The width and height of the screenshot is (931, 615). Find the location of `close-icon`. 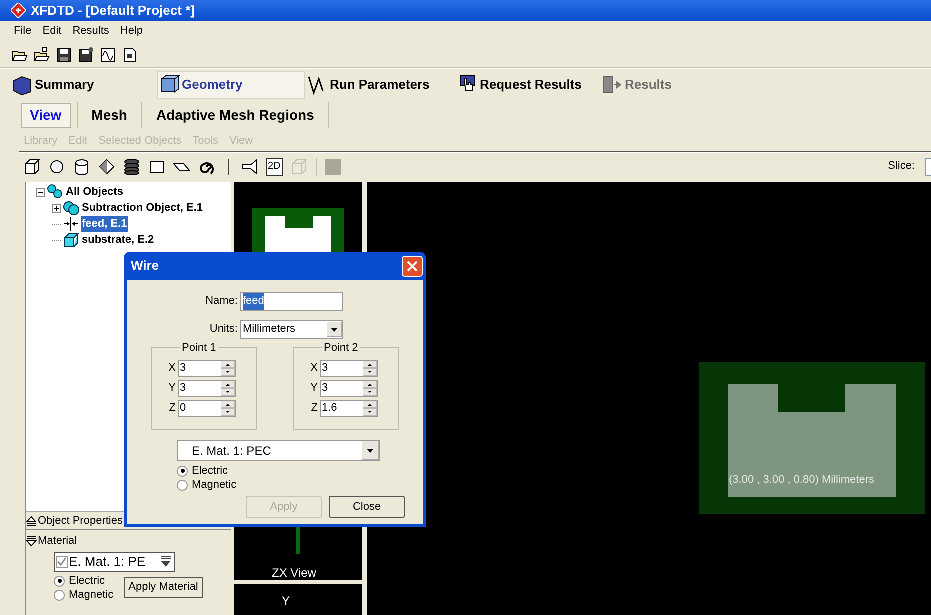

close-icon is located at coordinates (412, 266).